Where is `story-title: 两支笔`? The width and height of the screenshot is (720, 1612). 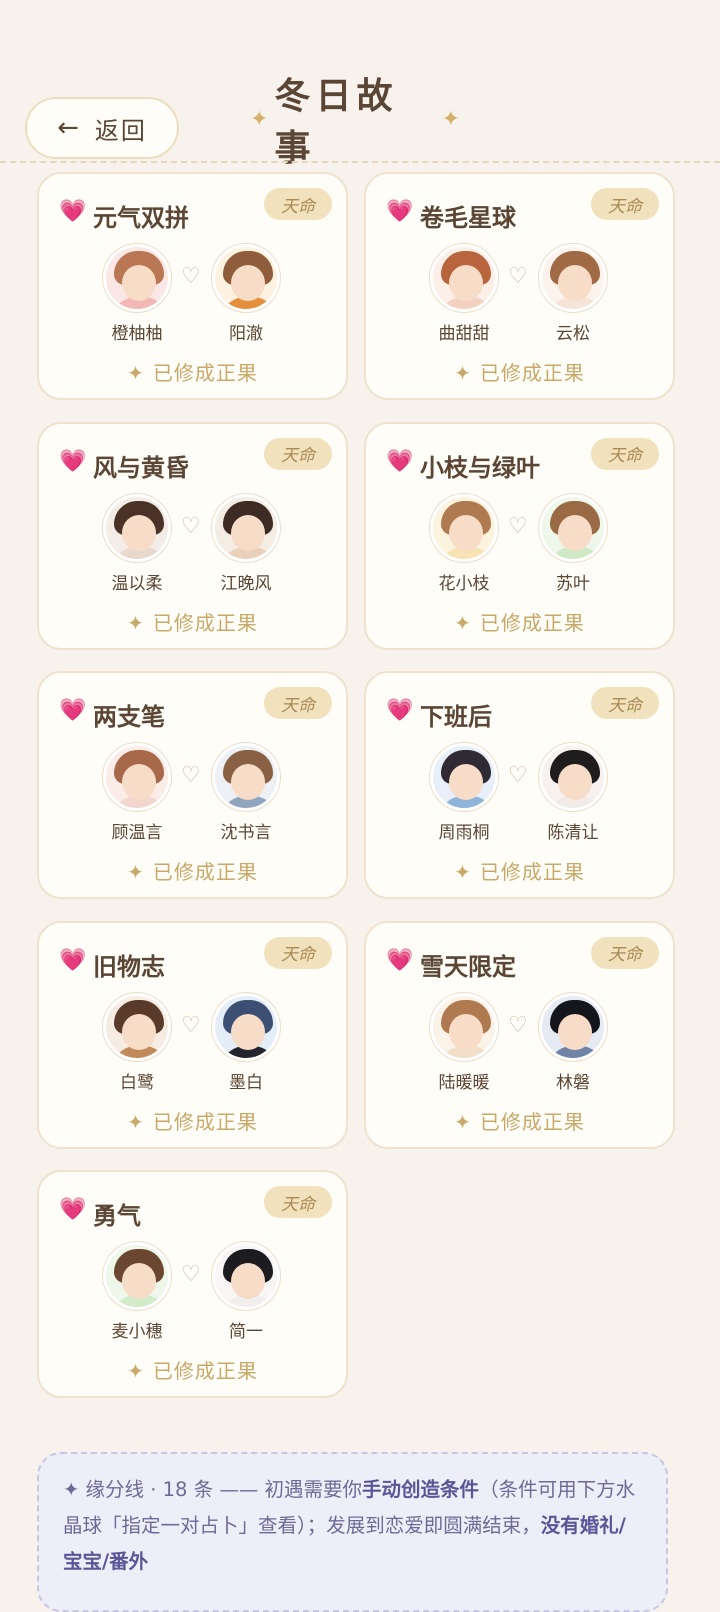
story-title: 两支笔 is located at coordinates (129, 717).